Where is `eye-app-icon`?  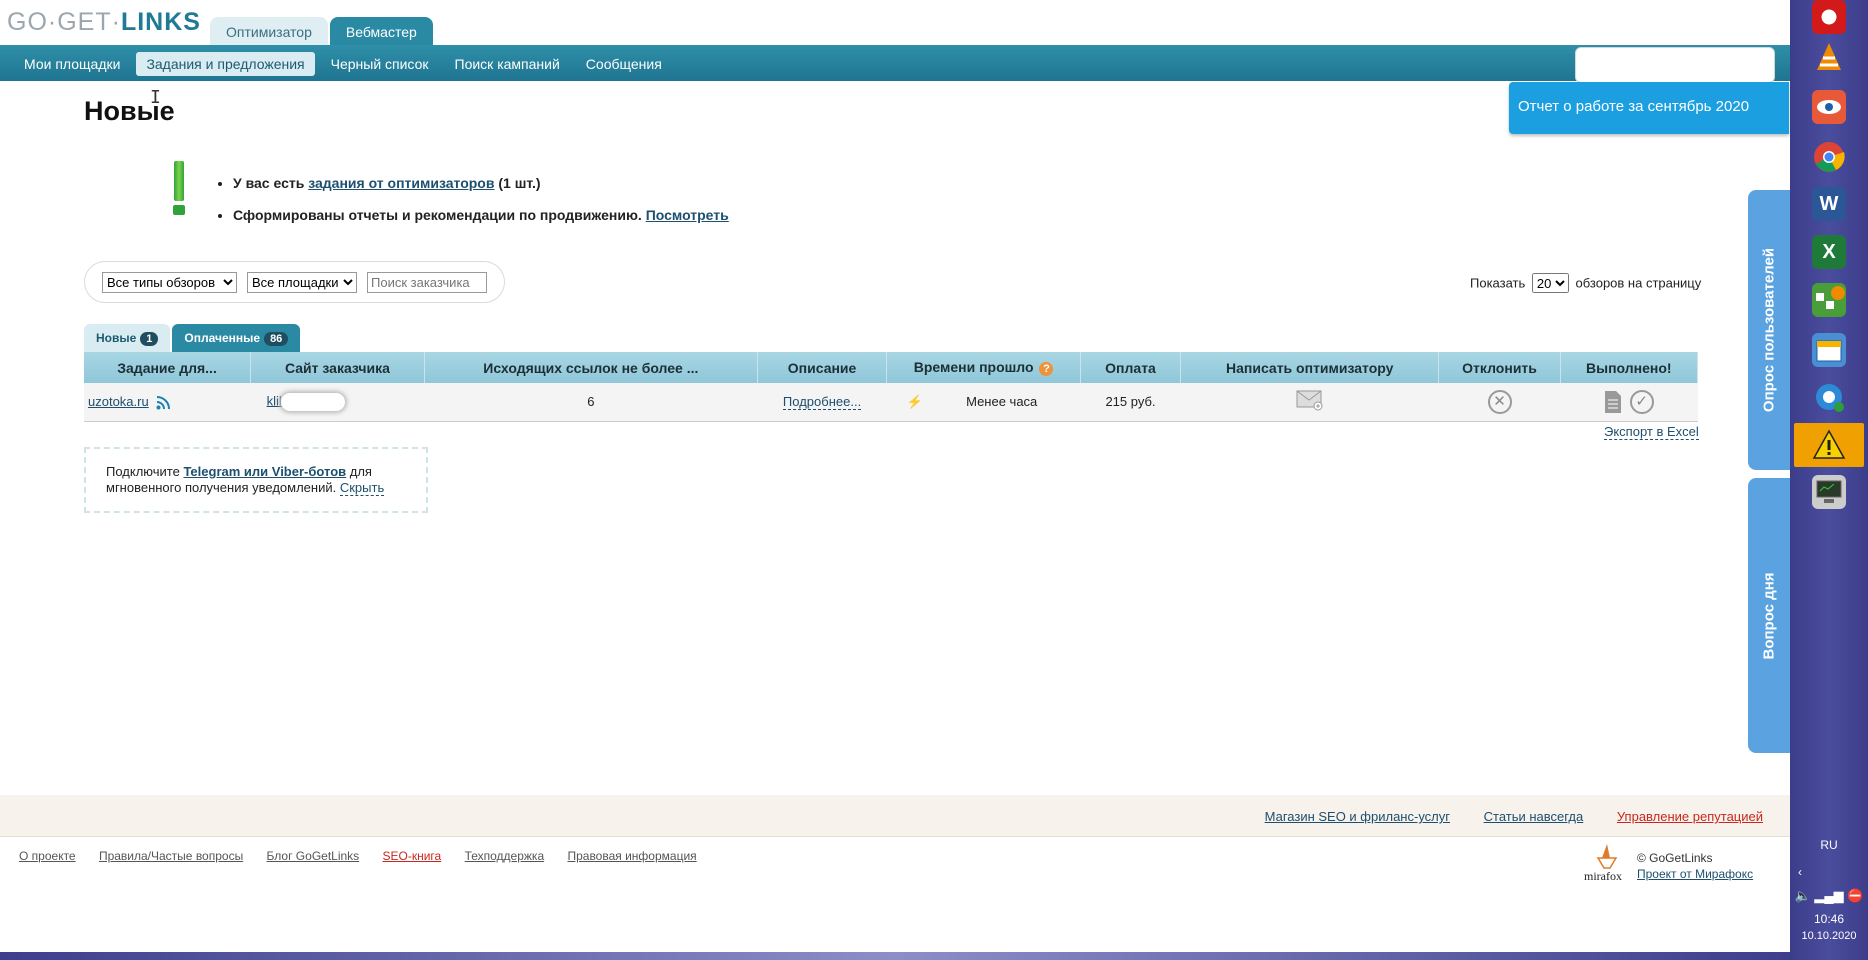 eye-app-icon is located at coordinates (1829, 107).